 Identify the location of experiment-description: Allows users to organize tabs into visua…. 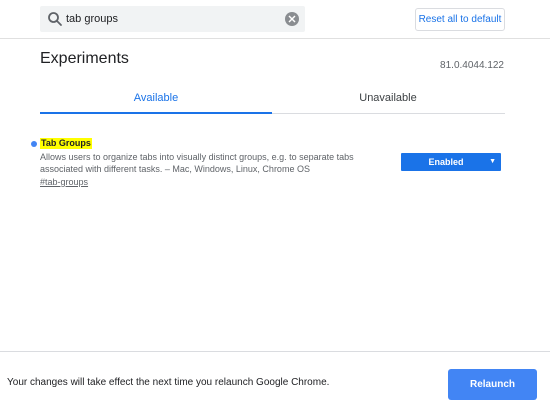
(197, 163).